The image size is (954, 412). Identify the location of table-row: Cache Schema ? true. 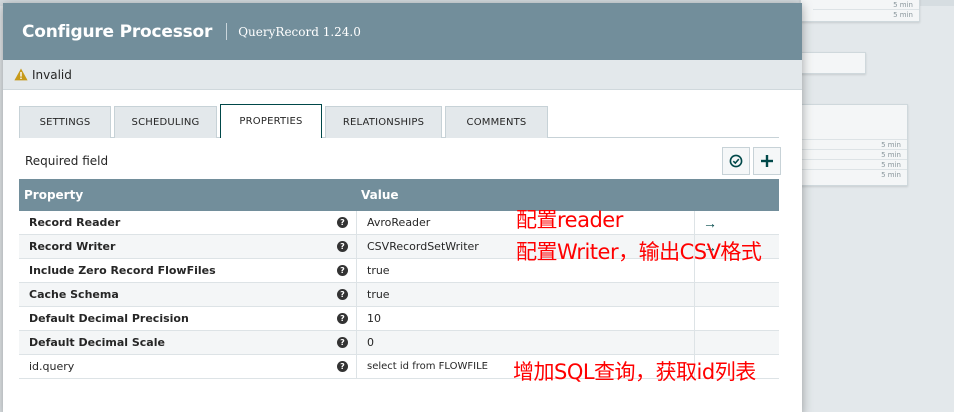
(399, 295).